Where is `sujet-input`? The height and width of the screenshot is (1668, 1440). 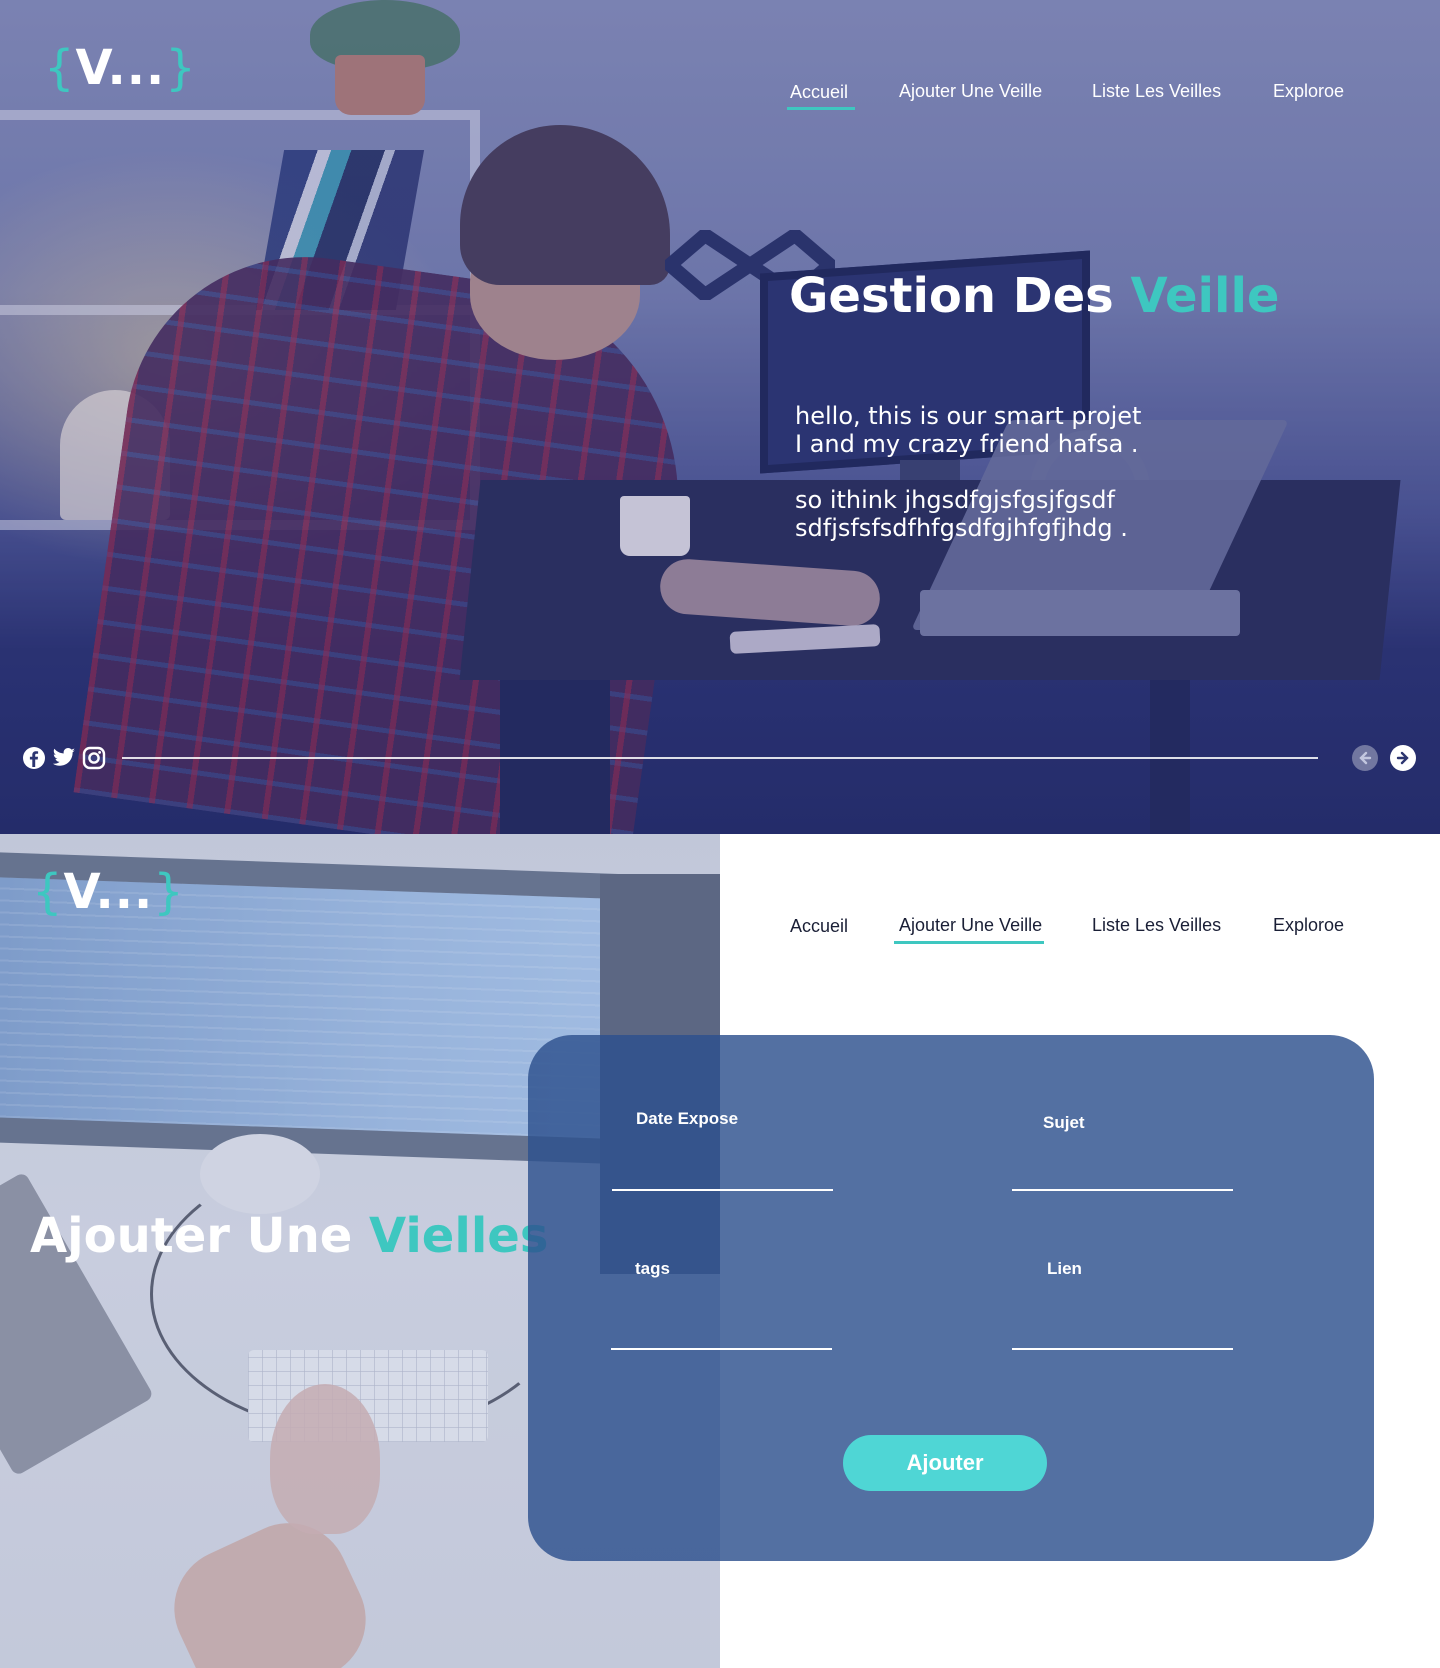
sujet-input is located at coordinates (1122, 1171).